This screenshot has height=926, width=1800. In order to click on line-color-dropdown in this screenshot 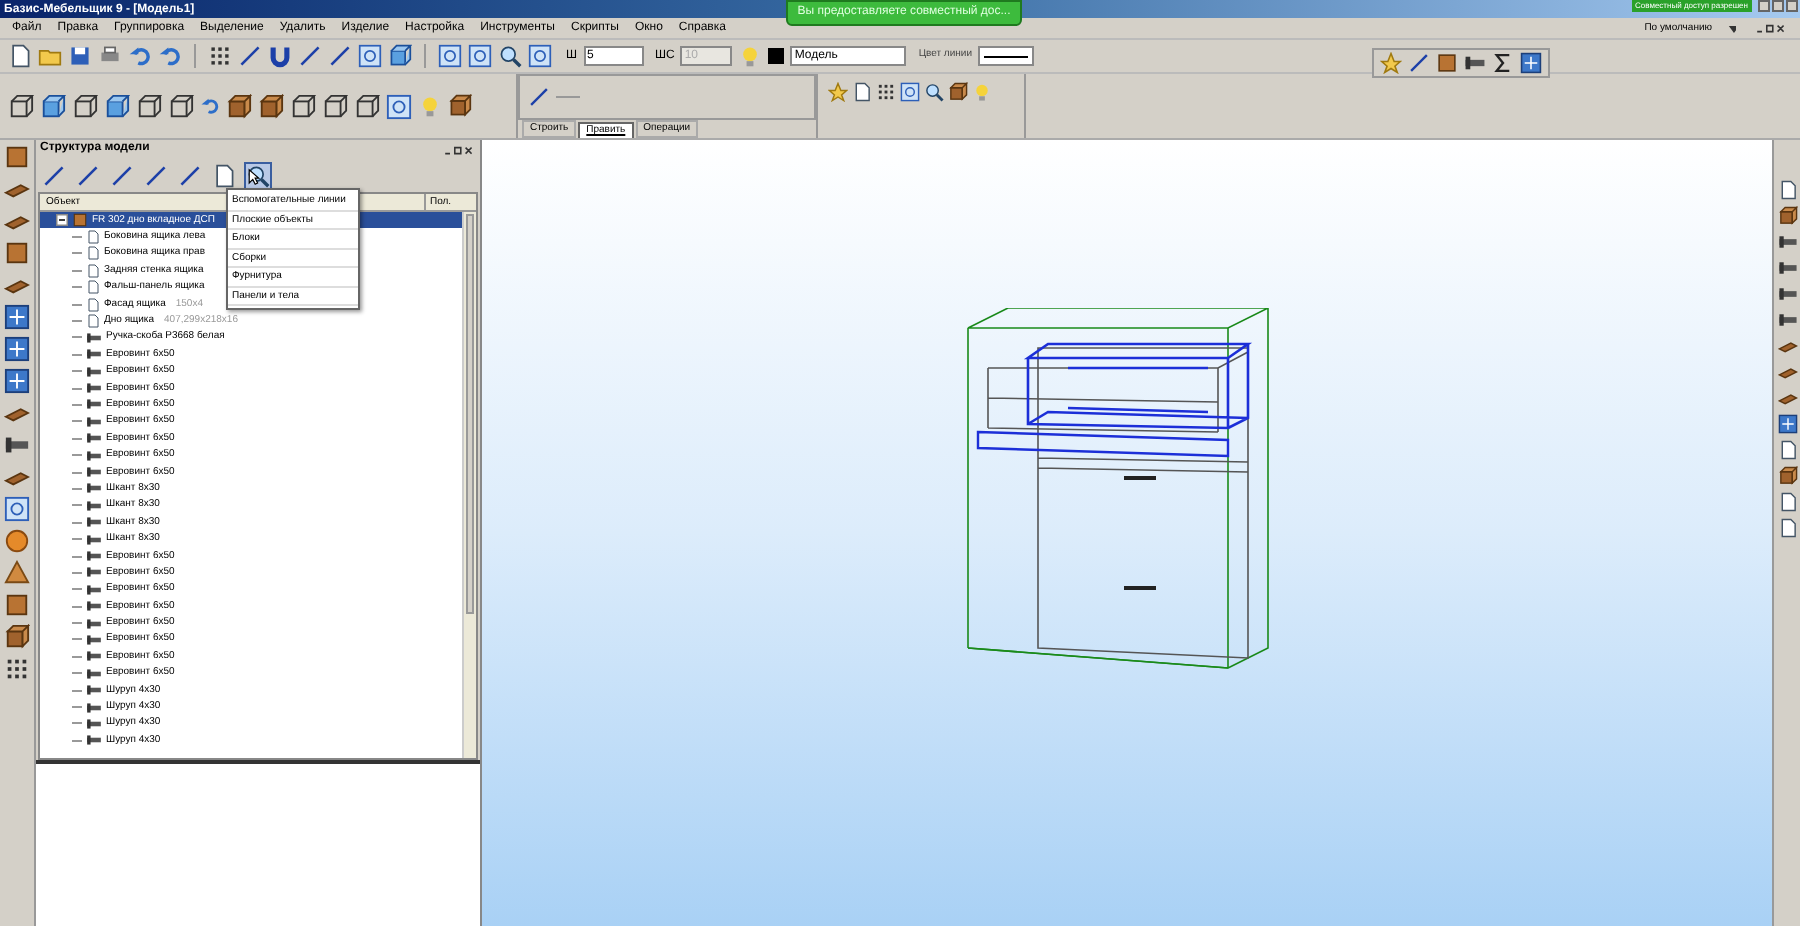, I will do `click(1006, 56)`.